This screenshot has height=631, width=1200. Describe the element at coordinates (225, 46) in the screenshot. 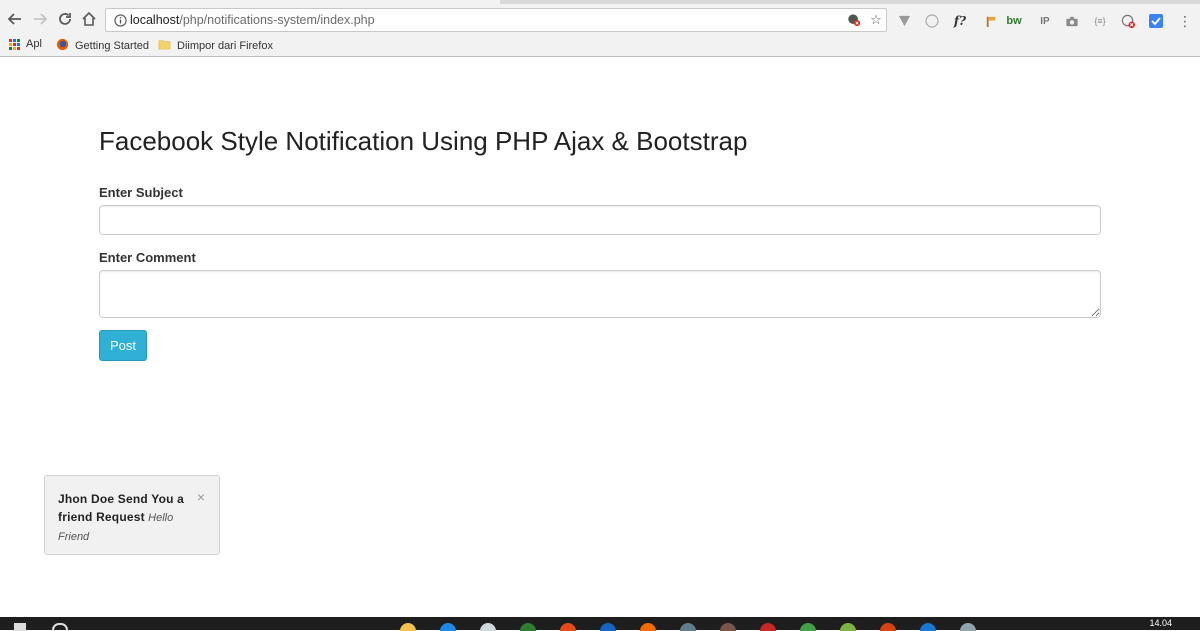

I see `bookmark-label: Diimpor dari Firefox` at that location.